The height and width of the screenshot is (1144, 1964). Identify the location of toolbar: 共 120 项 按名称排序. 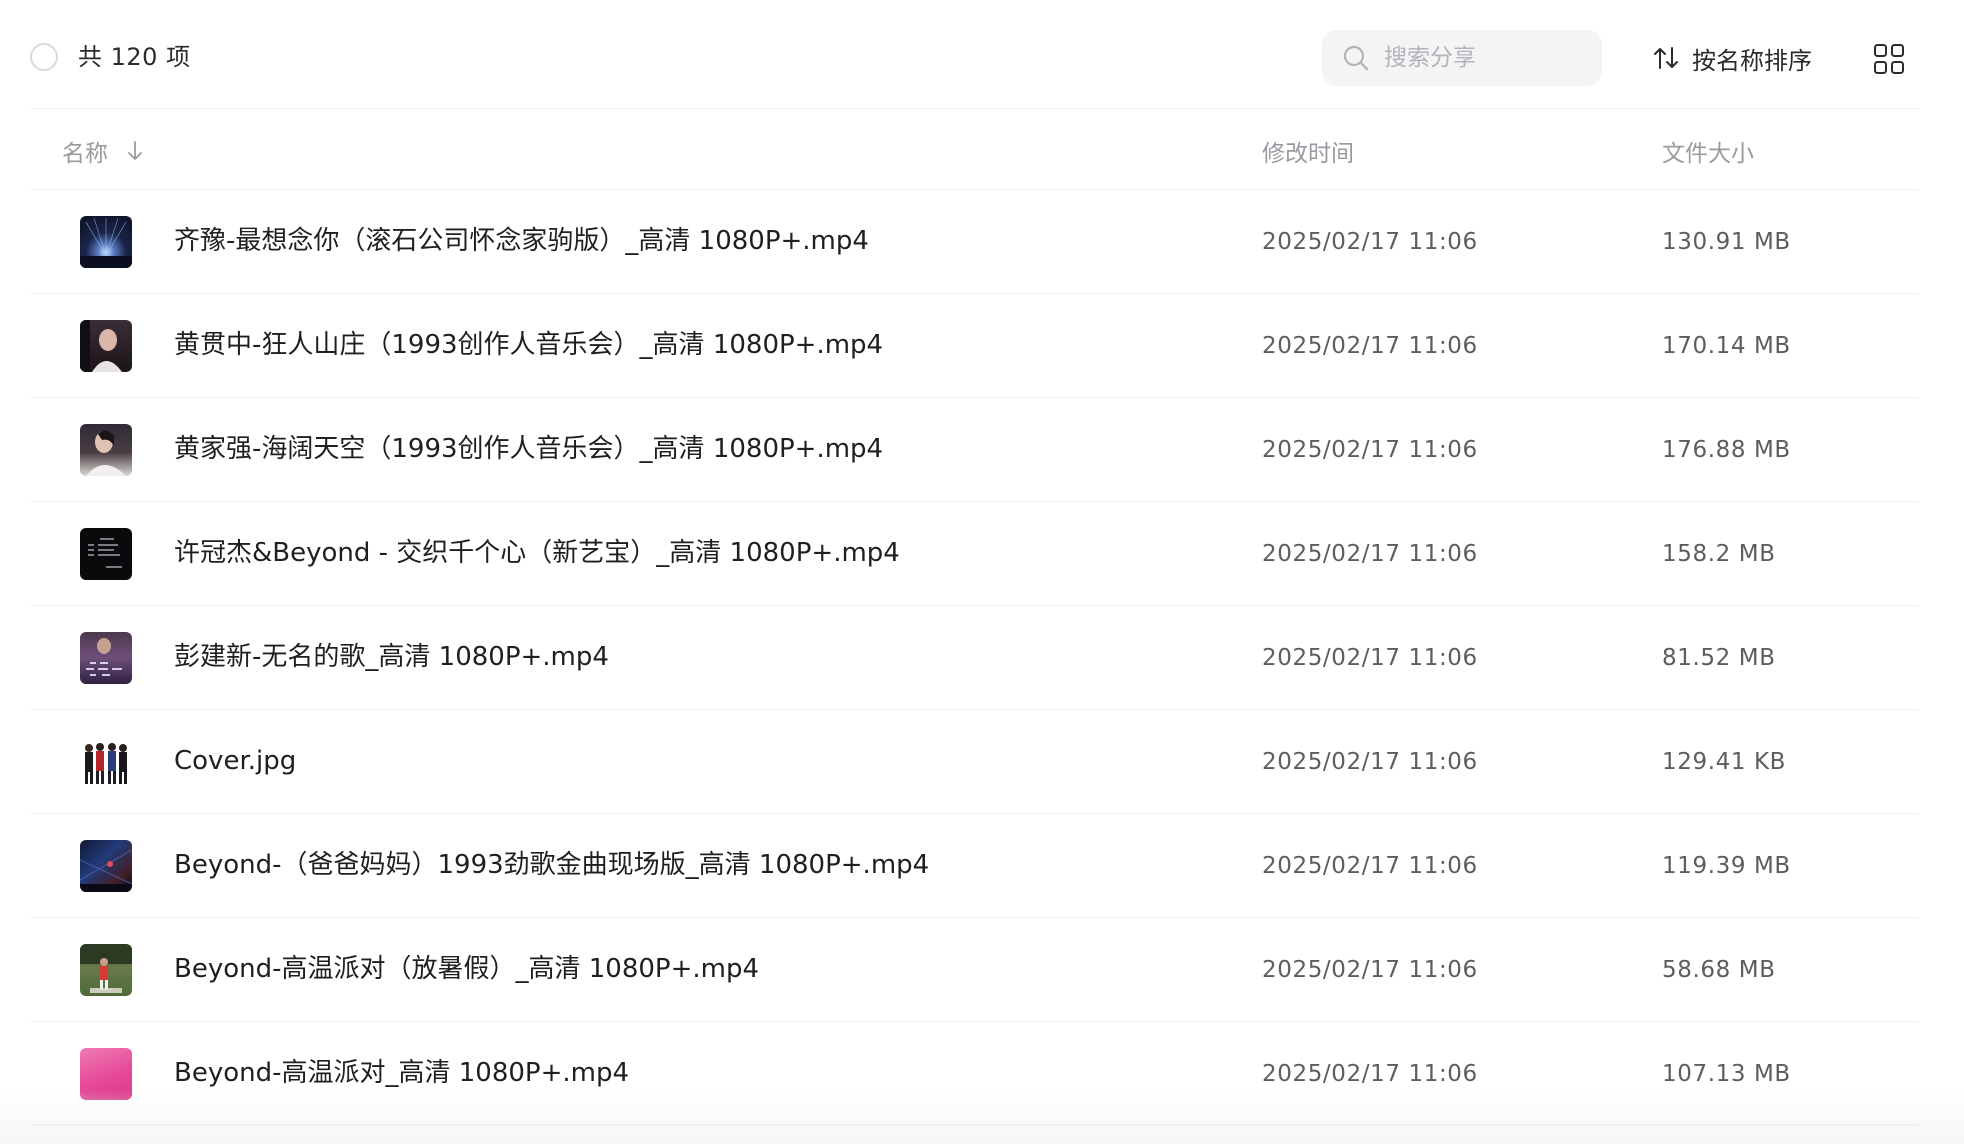
(982, 55).